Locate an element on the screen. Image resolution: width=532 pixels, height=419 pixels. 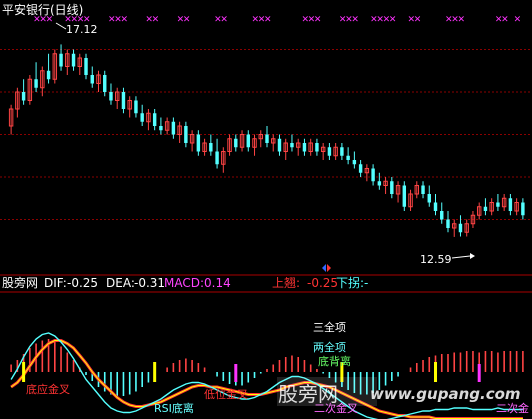
dea-value: -0.31 is located at coordinates (149, 283).